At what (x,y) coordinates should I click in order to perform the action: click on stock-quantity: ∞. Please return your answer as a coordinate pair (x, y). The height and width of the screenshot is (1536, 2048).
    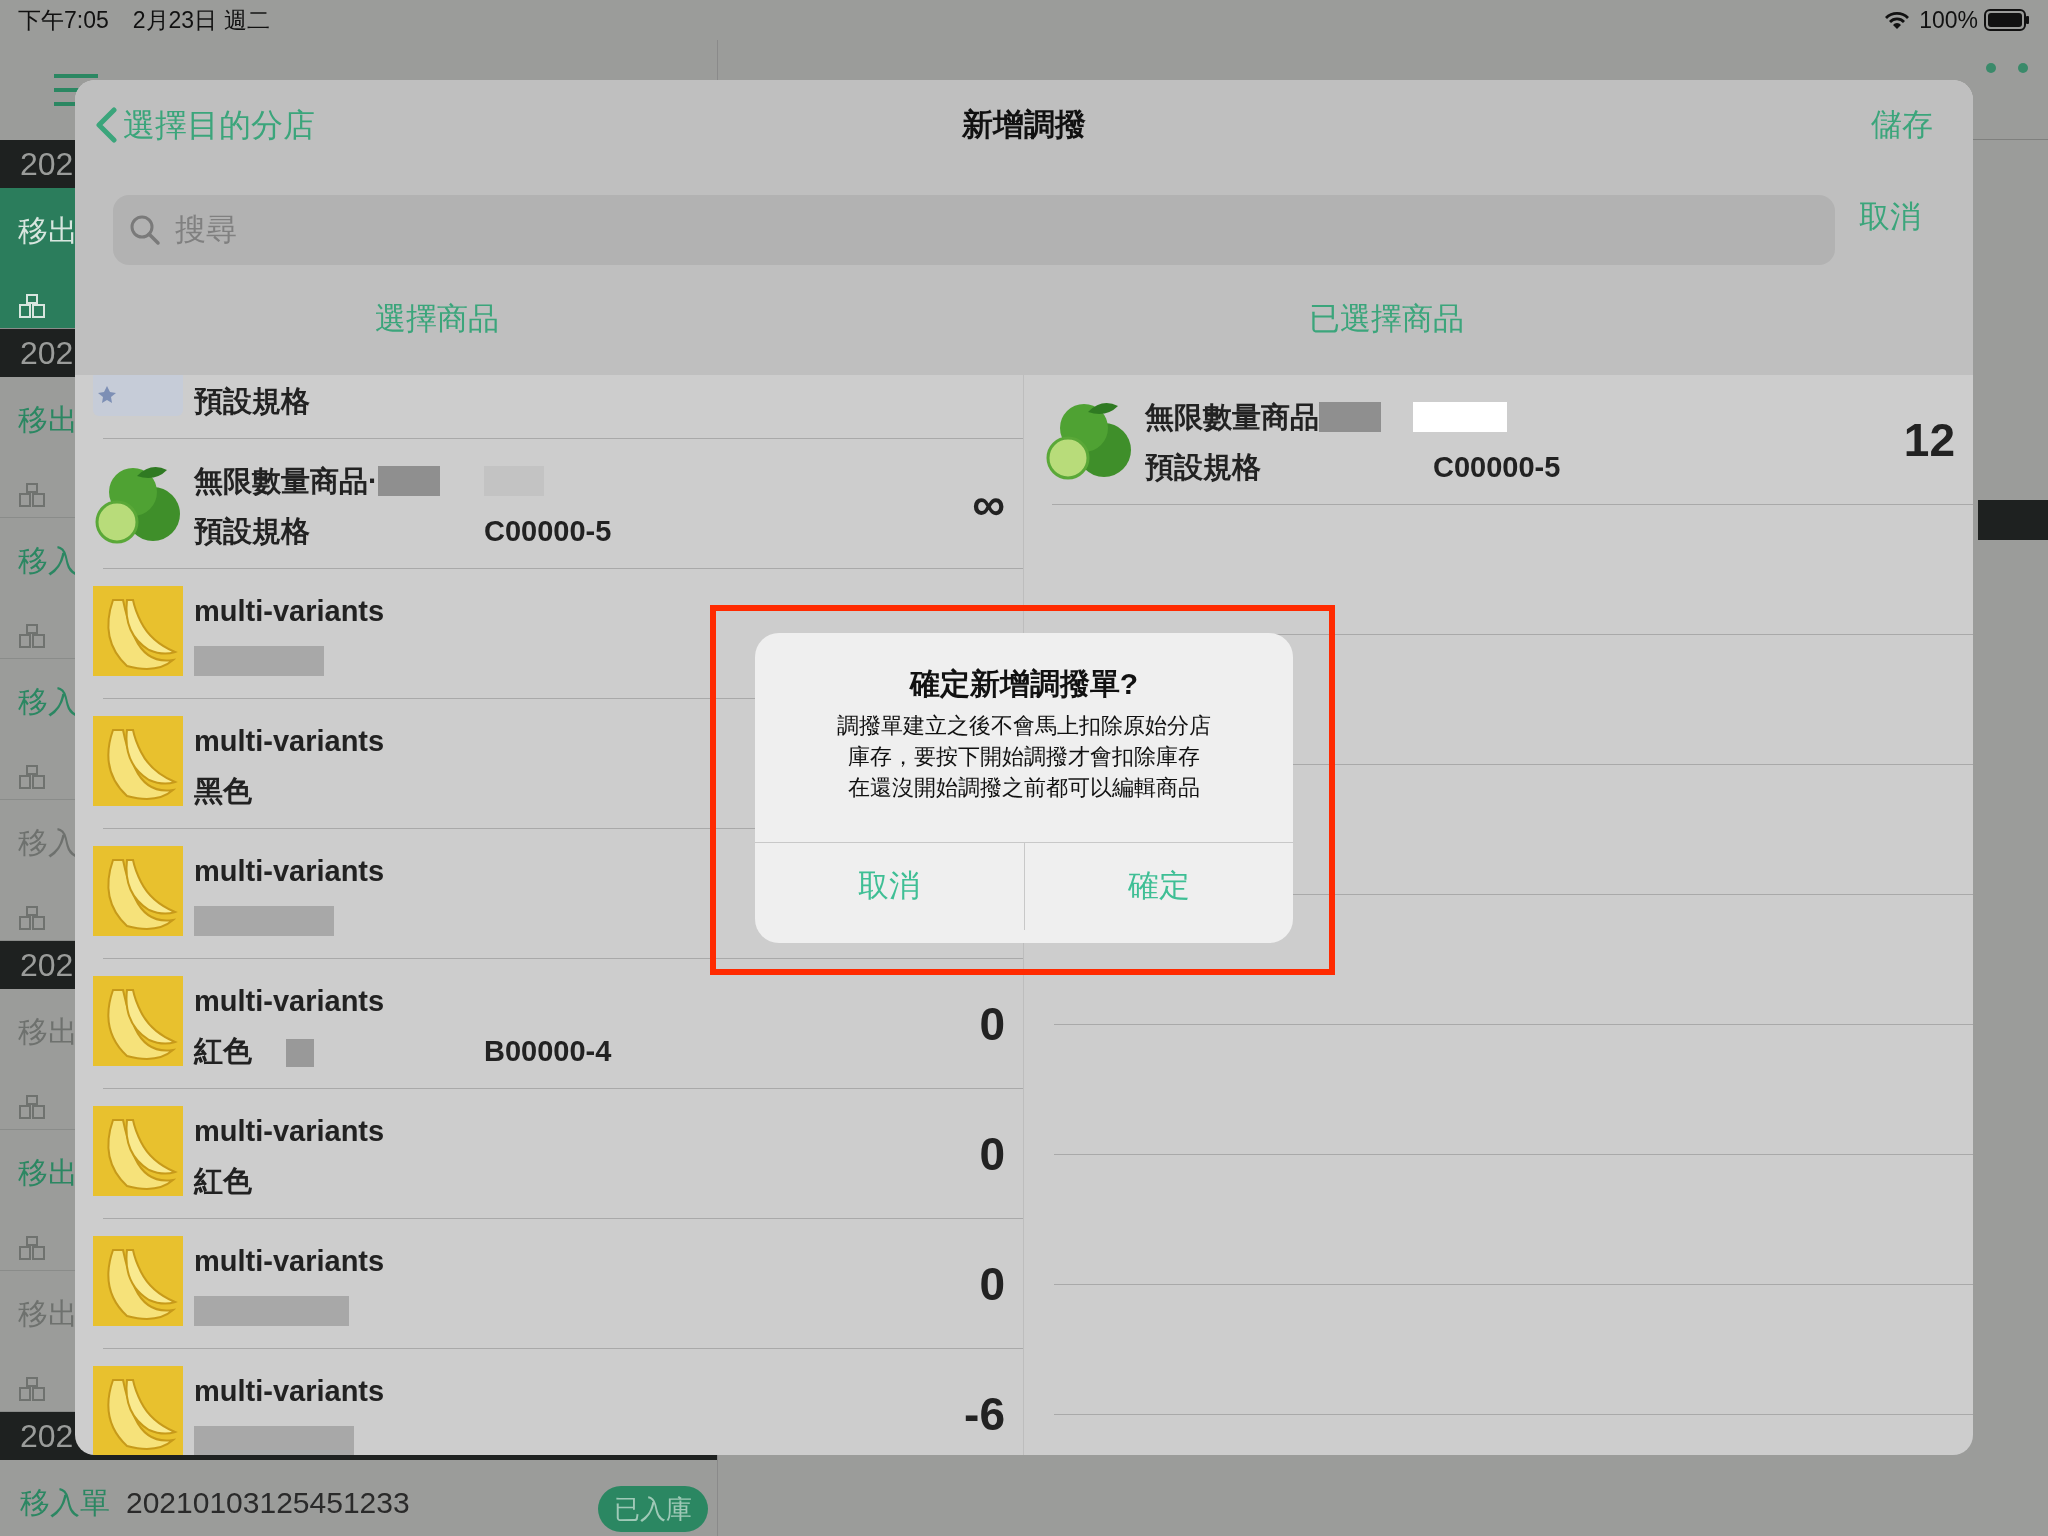
    Looking at the image, I should click on (988, 504).